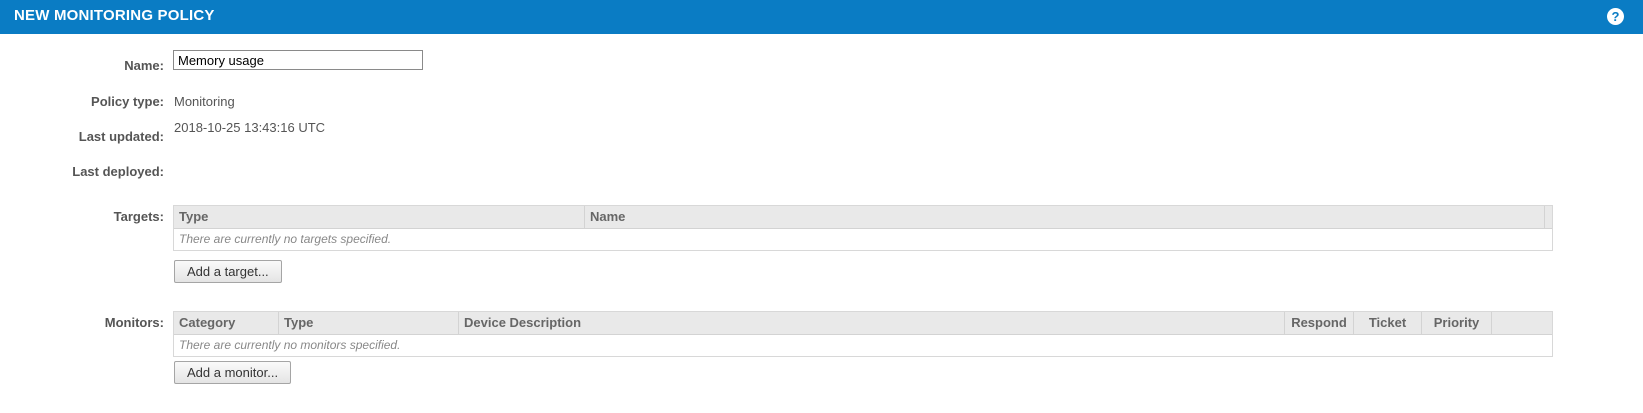 This screenshot has height=413, width=1643. What do you see at coordinates (298, 60) in the screenshot?
I see `name-input` at bounding box center [298, 60].